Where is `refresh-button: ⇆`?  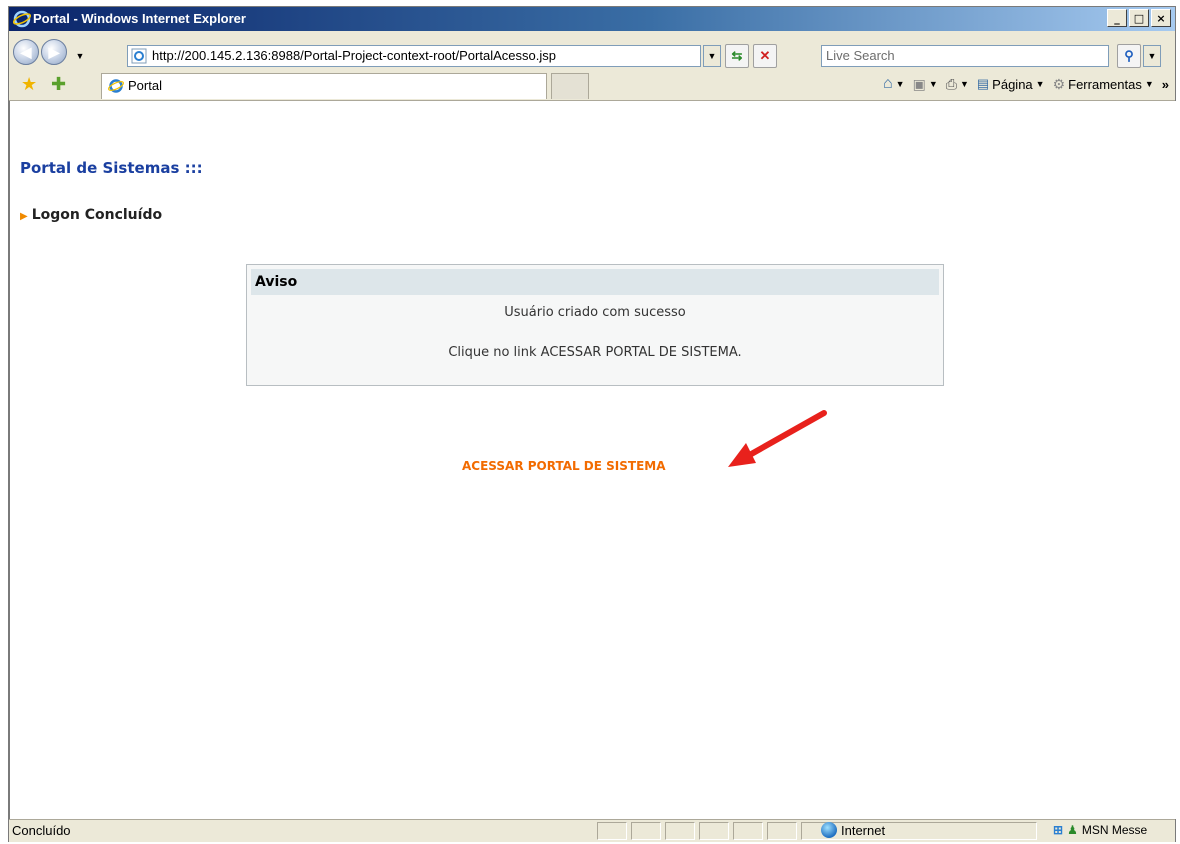 refresh-button: ⇆ is located at coordinates (737, 56).